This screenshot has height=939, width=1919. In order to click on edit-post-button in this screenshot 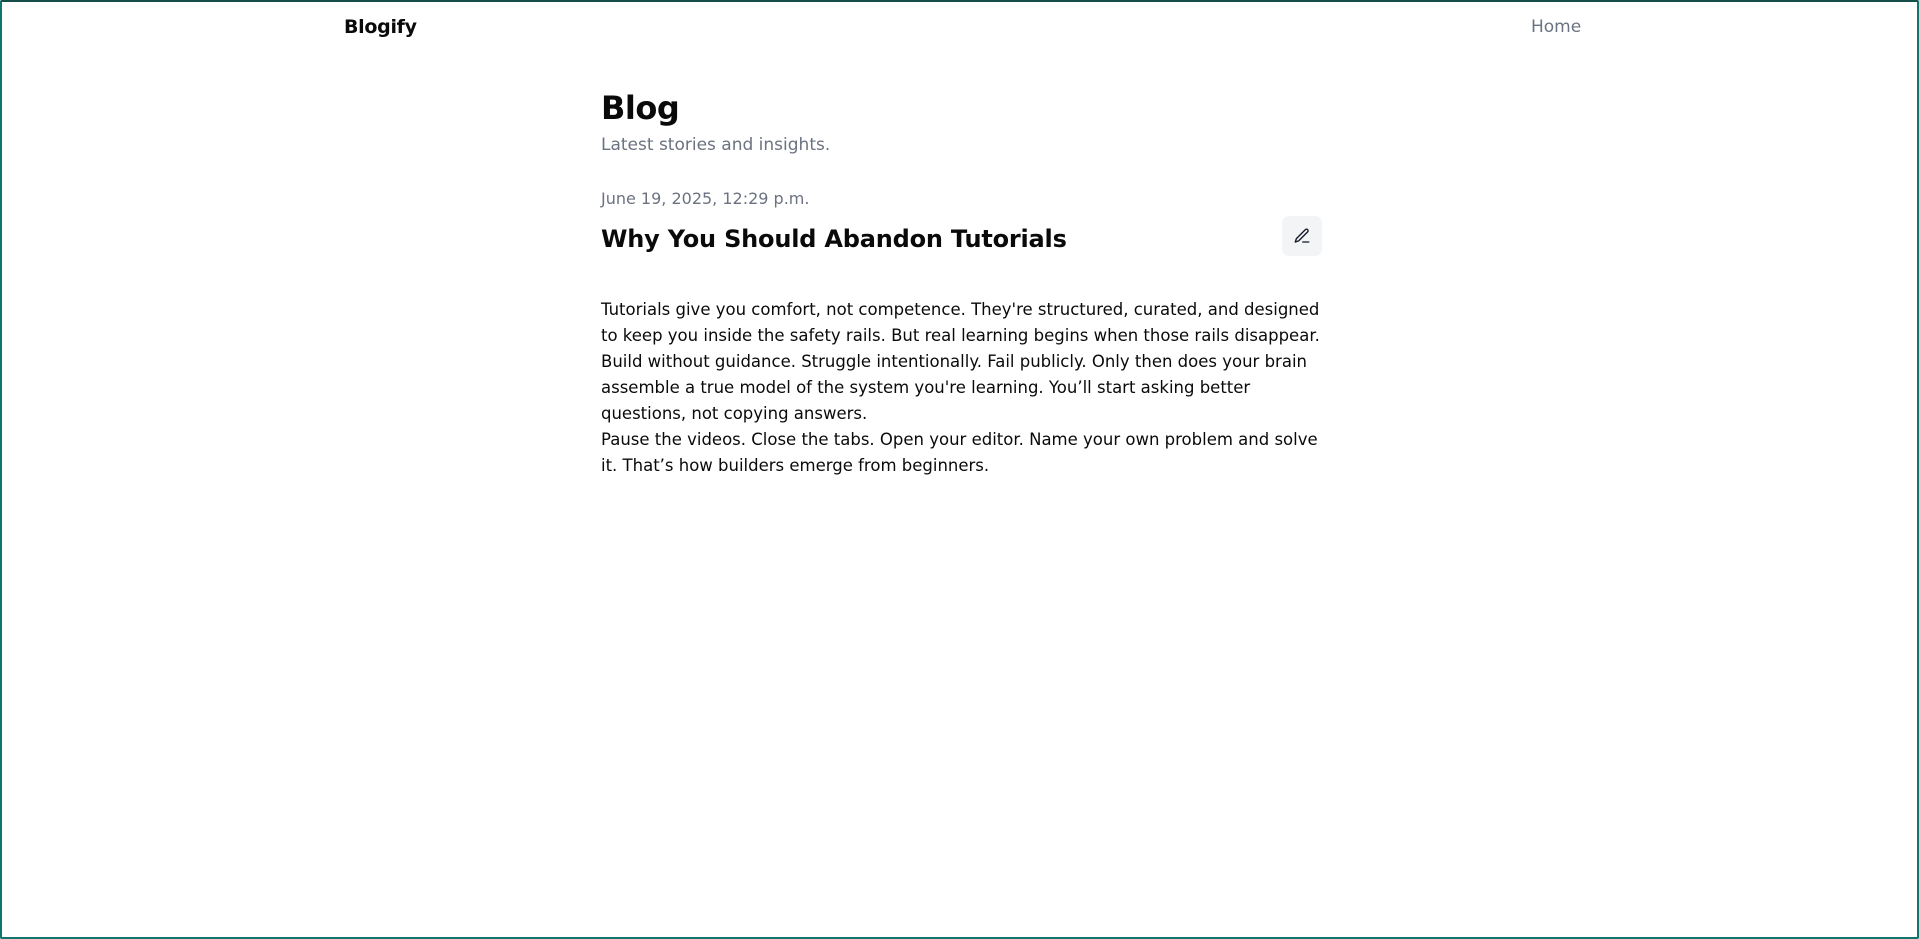, I will do `click(1302, 236)`.